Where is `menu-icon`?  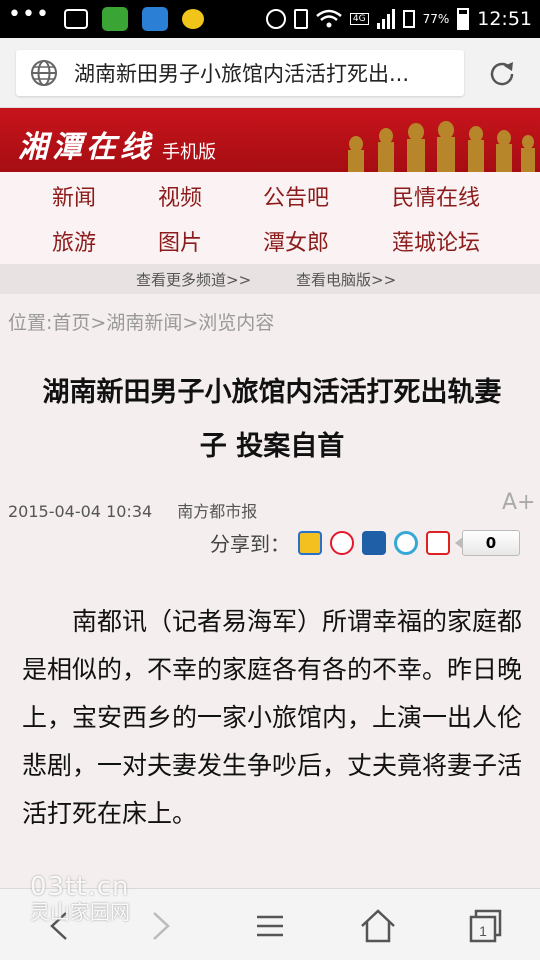 menu-icon is located at coordinates (270, 926).